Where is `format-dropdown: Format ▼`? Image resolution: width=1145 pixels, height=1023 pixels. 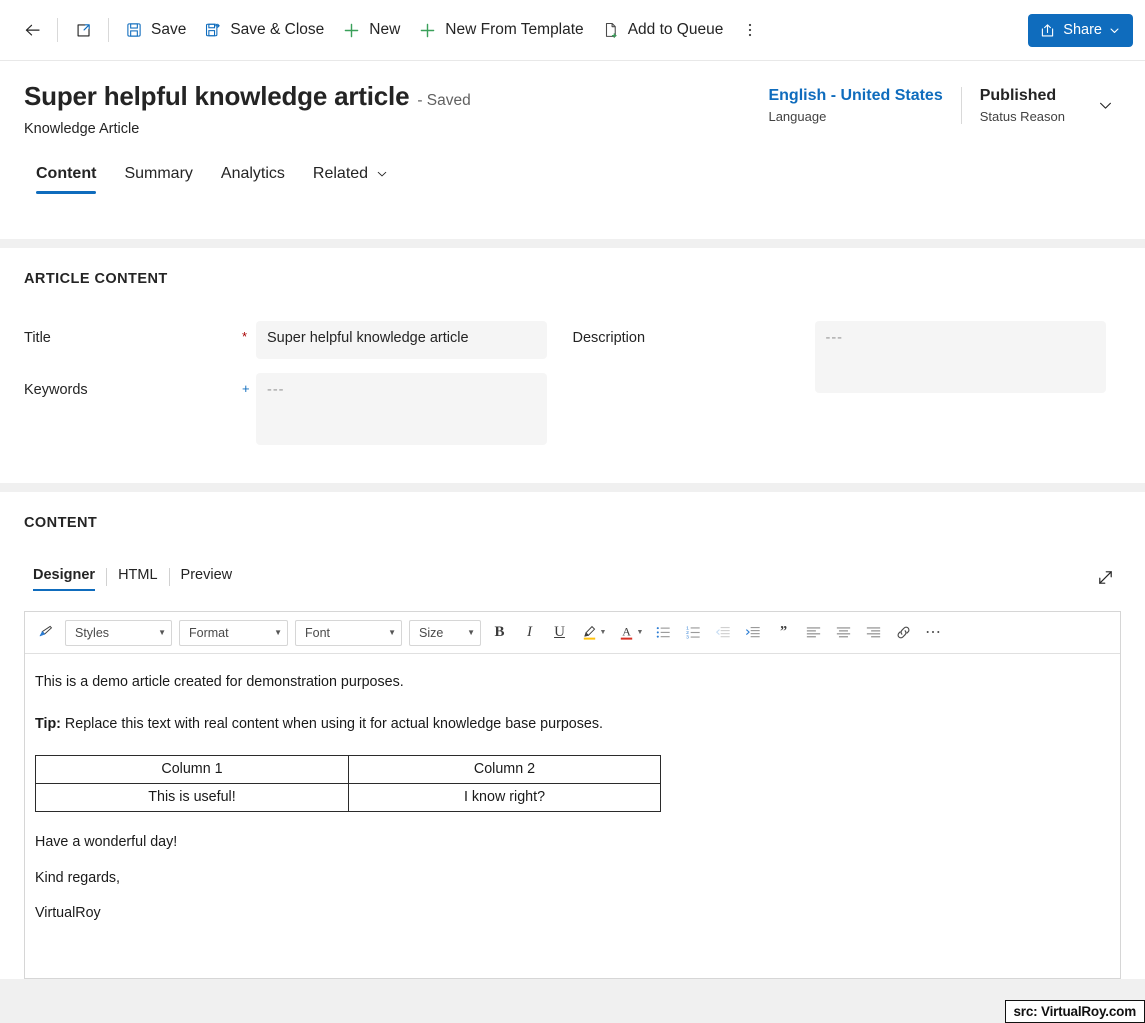 format-dropdown: Format ▼ is located at coordinates (233, 632).